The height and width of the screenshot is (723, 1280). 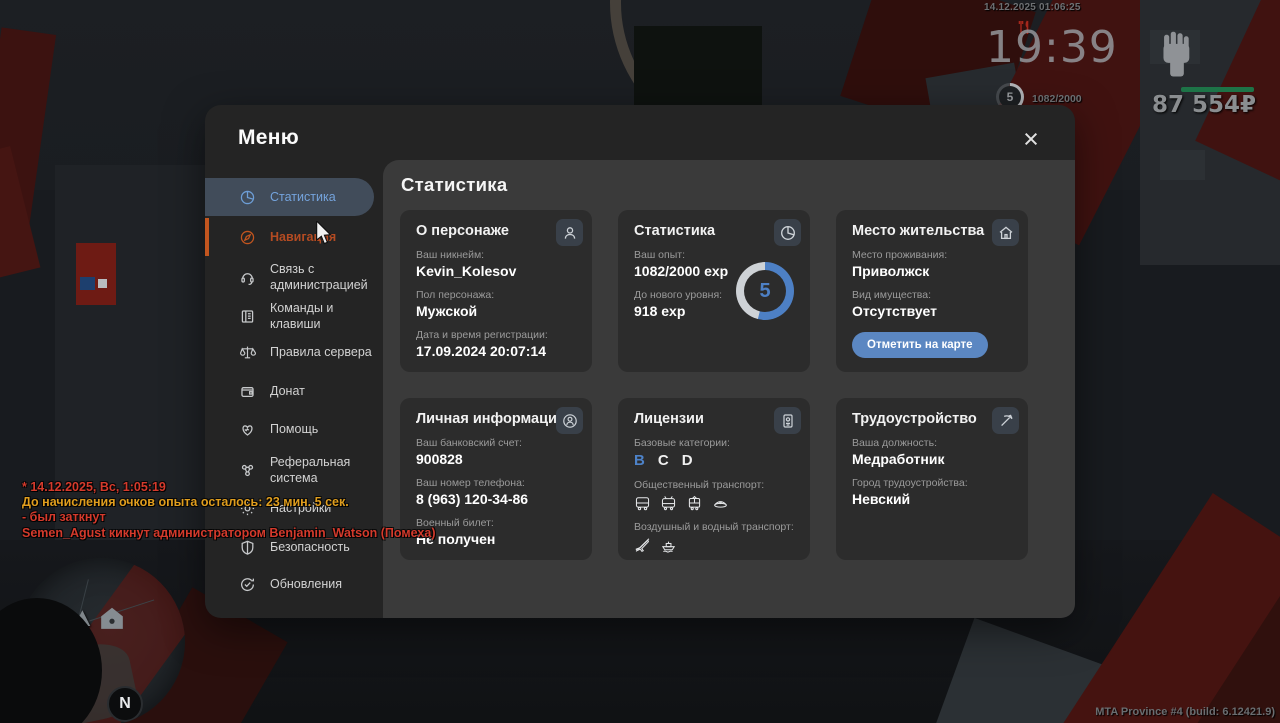 I want to click on content-heading: Статистика, so click(x=454, y=184).